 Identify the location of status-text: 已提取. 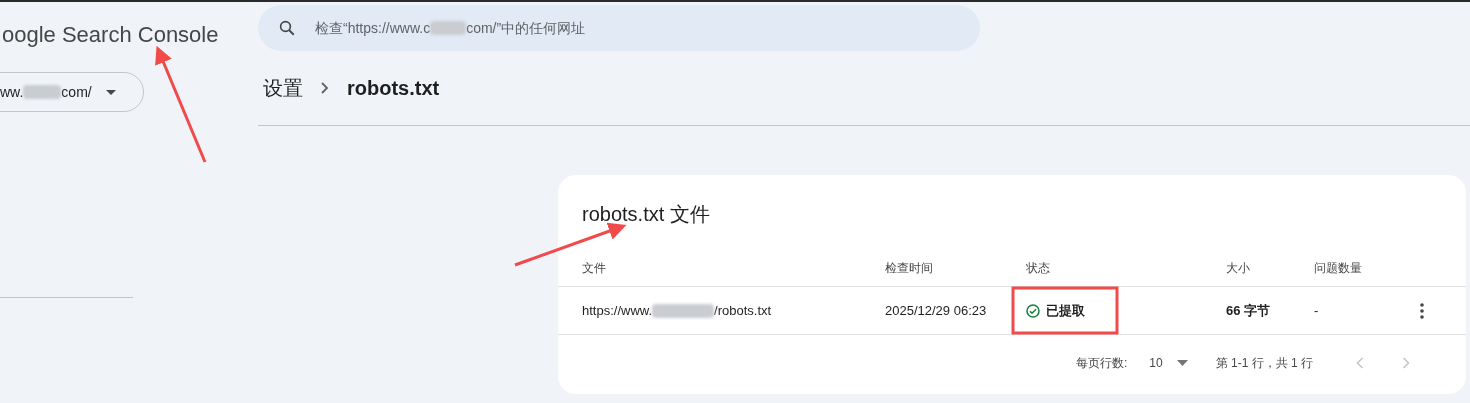
(1065, 310).